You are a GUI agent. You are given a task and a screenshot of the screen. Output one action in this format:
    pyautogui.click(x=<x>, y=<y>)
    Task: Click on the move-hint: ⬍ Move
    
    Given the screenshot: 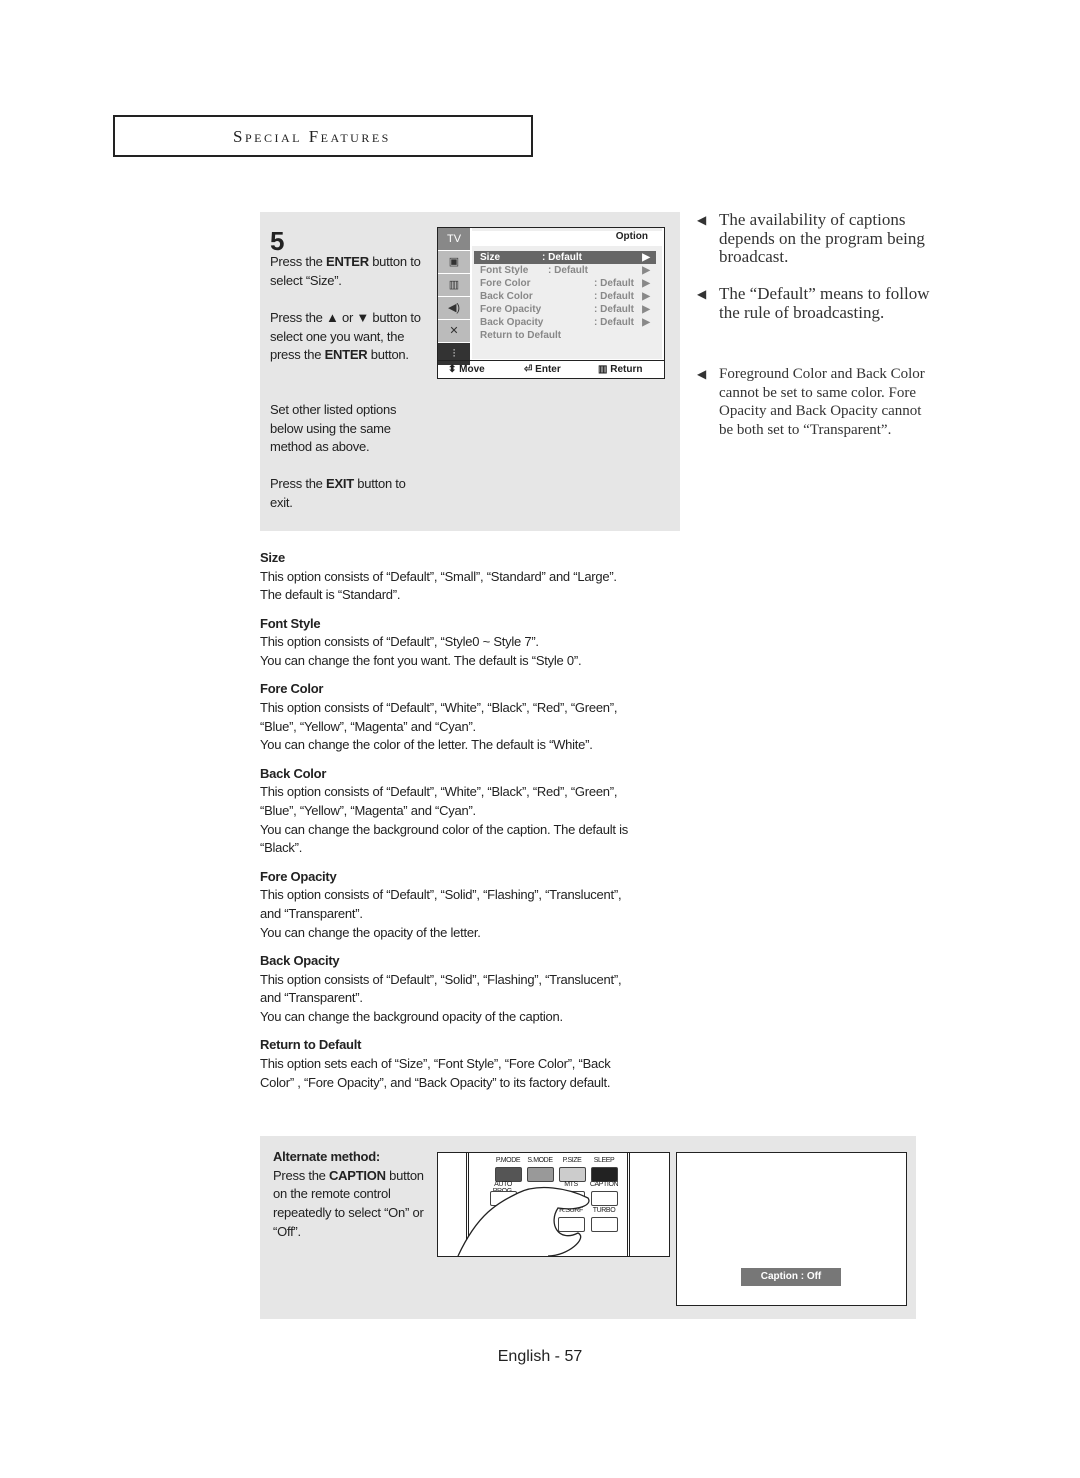 What is the action you would take?
    pyautogui.click(x=466, y=369)
    